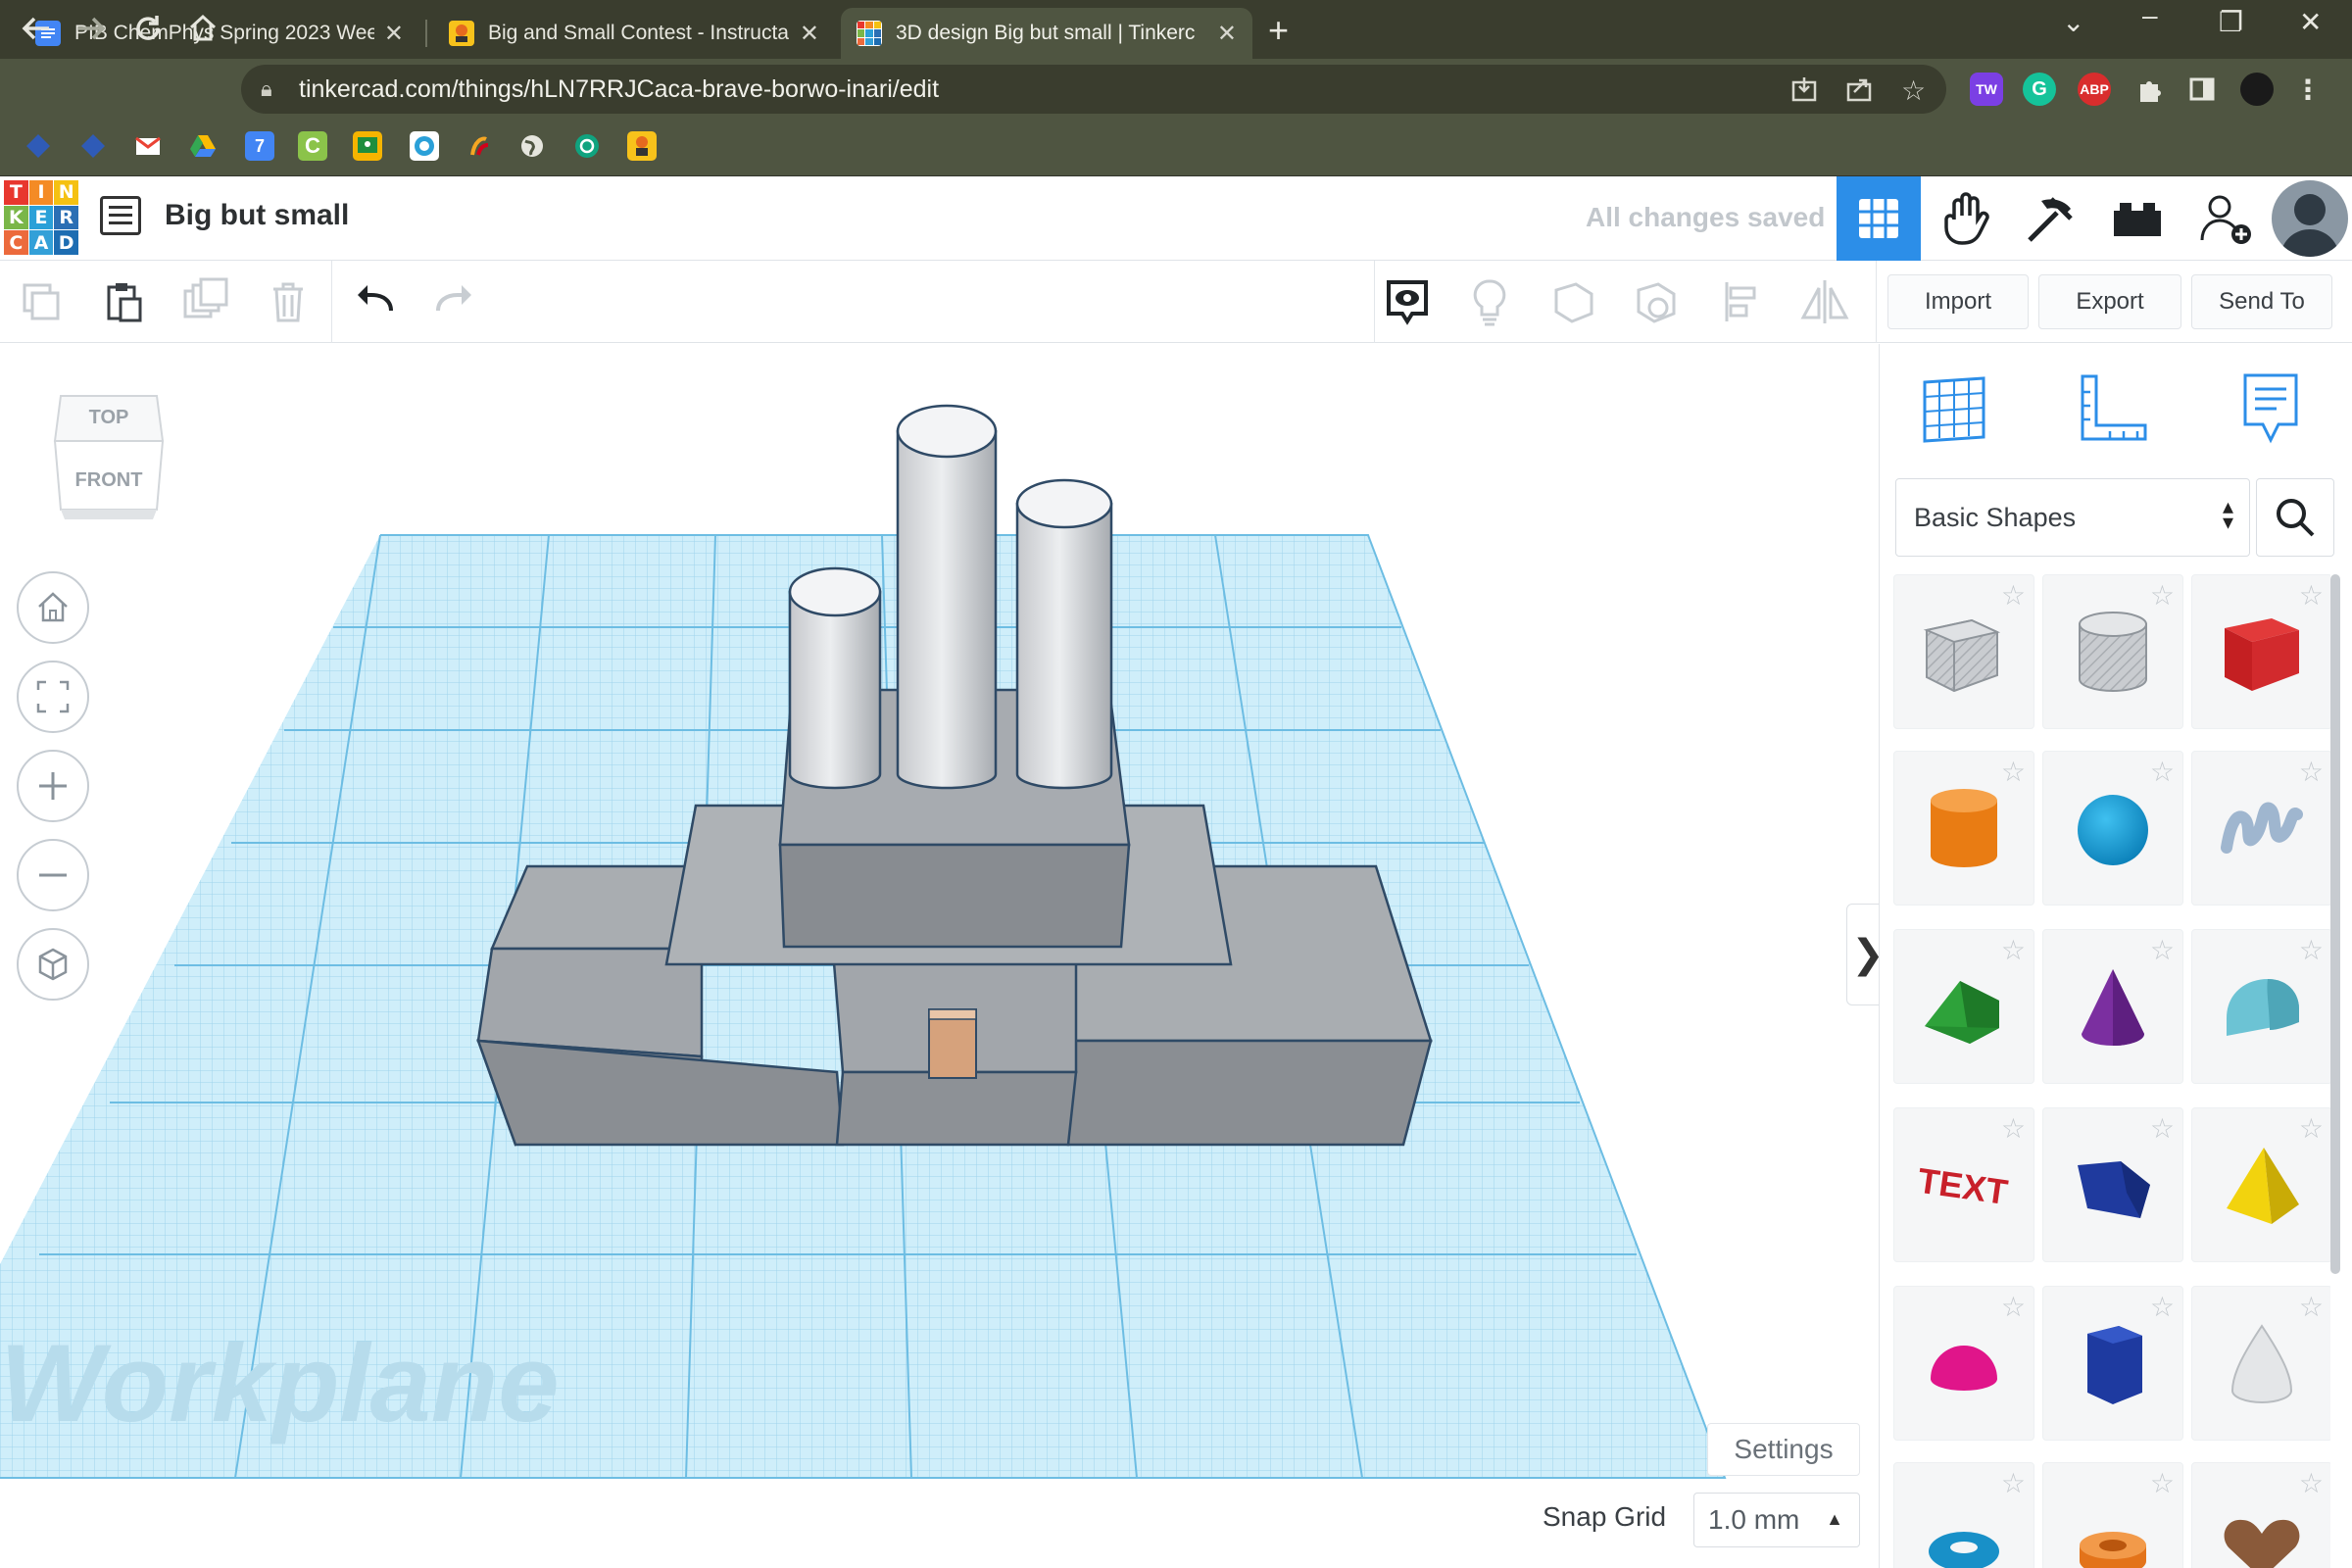  I want to click on home-view-icon, so click(53, 607).